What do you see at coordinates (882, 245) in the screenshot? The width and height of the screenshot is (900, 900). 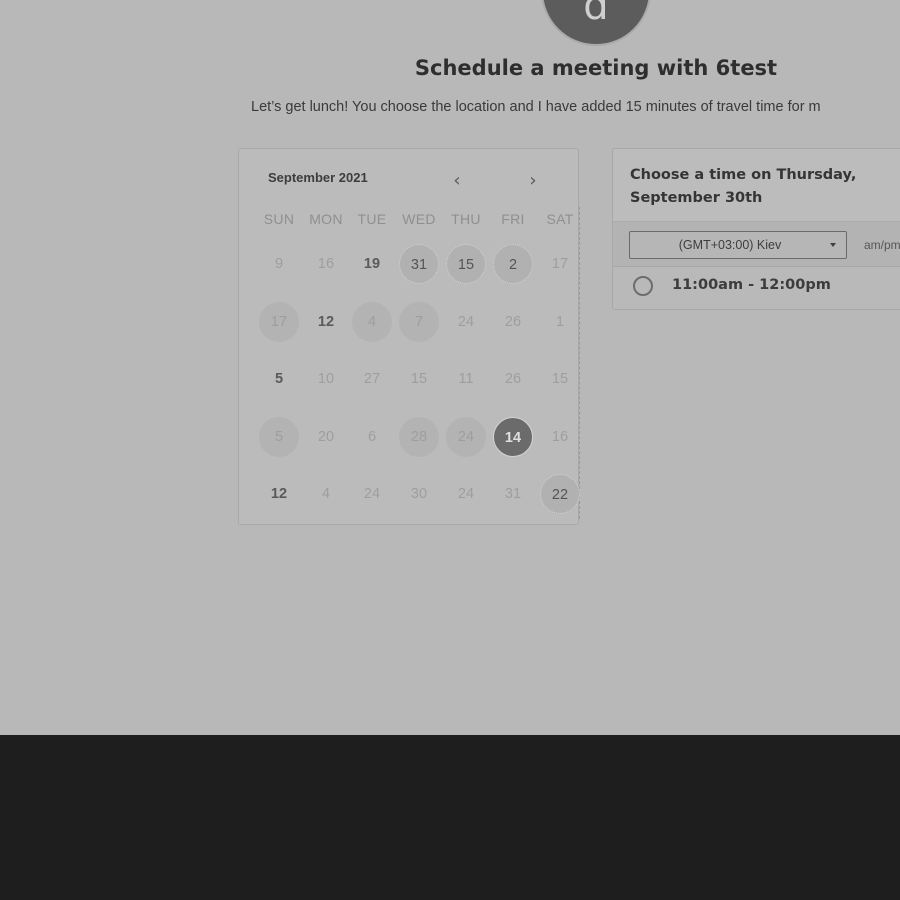 I see `ampm-toggle: am/pm` at bounding box center [882, 245].